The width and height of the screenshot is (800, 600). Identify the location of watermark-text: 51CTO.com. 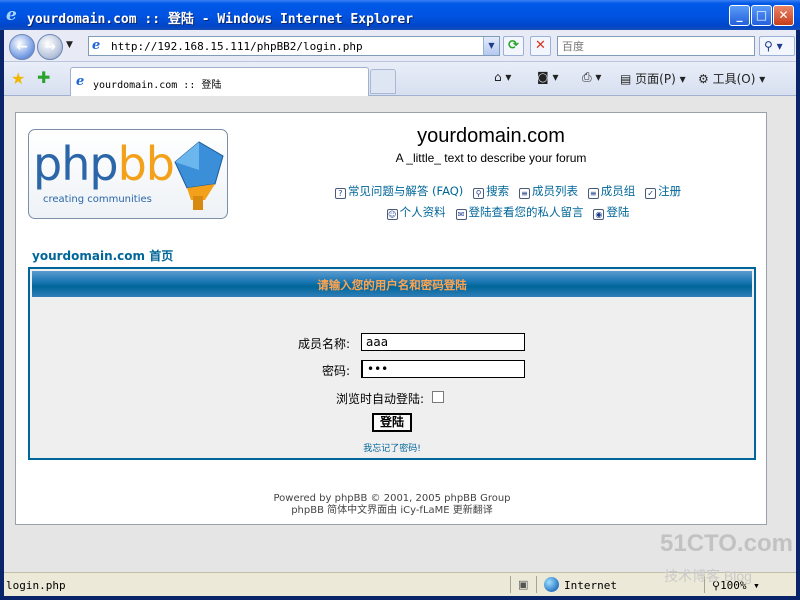
(726, 543).